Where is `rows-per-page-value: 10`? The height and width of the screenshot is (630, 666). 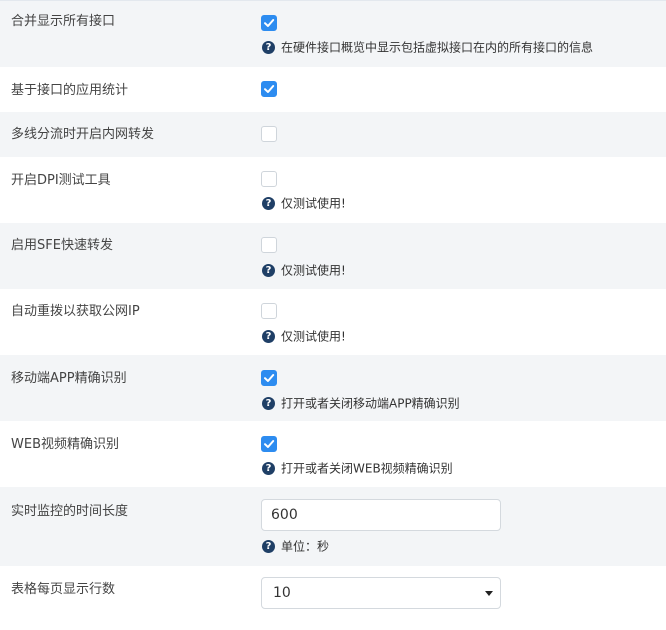 rows-per-page-value: 10 is located at coordinates (282, 593).